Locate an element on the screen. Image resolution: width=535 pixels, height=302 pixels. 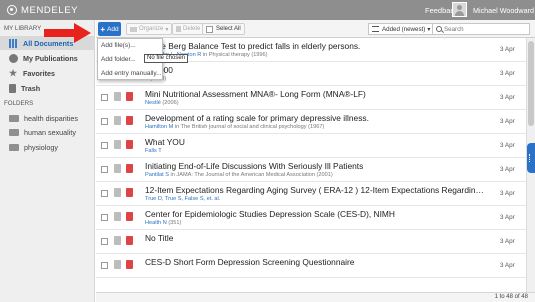
add-button: + Add is located at coordinates (109, 29).